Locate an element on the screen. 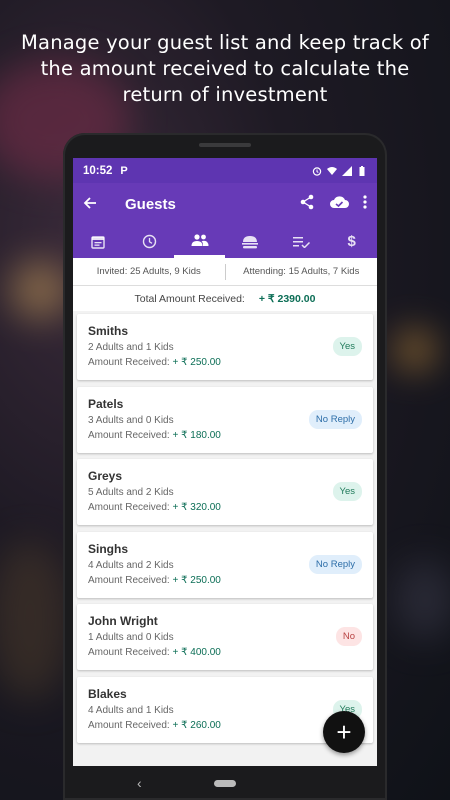 The width and height of the screenshot is (450, 800). guest-amount: Amount Received: + ₹ 180.00 is located at coordinates (225, 435).